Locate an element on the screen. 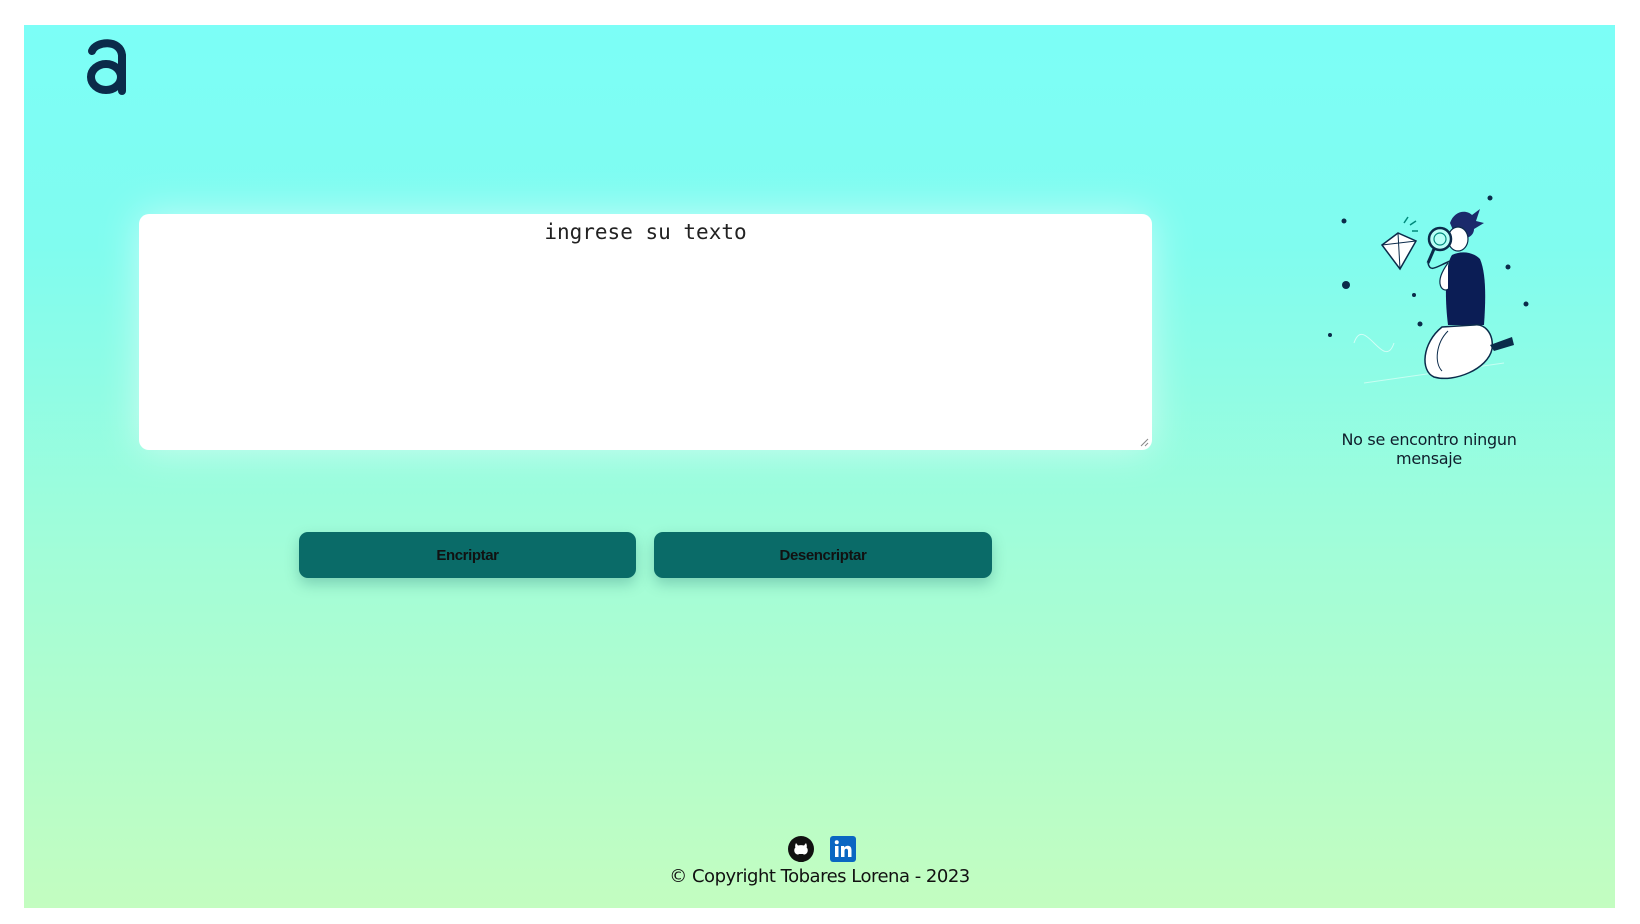  decrypt-button: Desencriptar is located at coordinates (823, 555).